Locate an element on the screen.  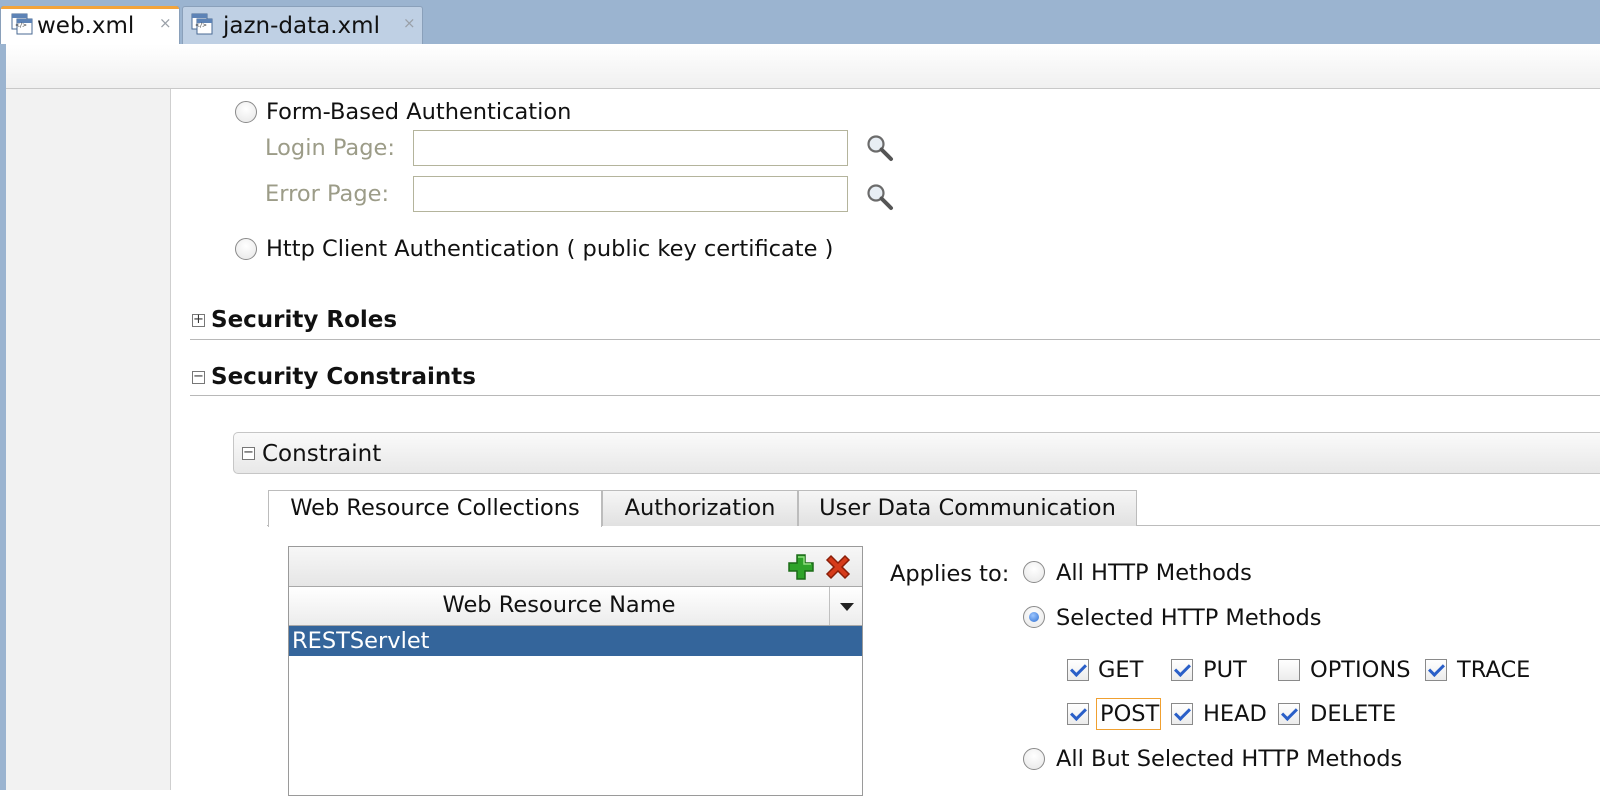
web-resource-table: Web Resource Name RESTServlet is located at coordinates (575, 671).